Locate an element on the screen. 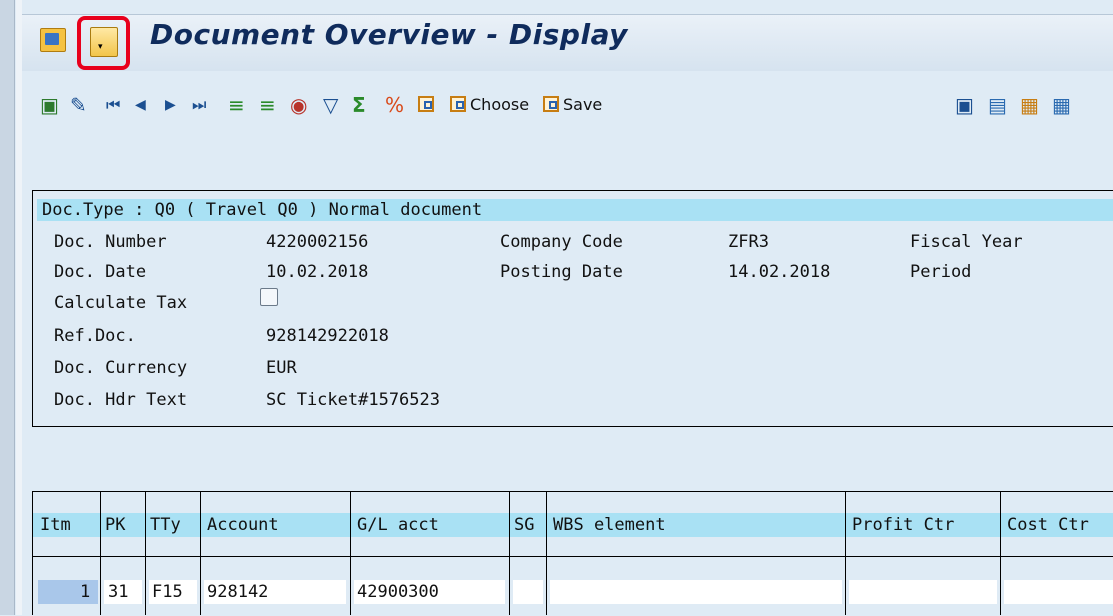  row-gl-acct: 42900300 is located at coordinates (398, 592).